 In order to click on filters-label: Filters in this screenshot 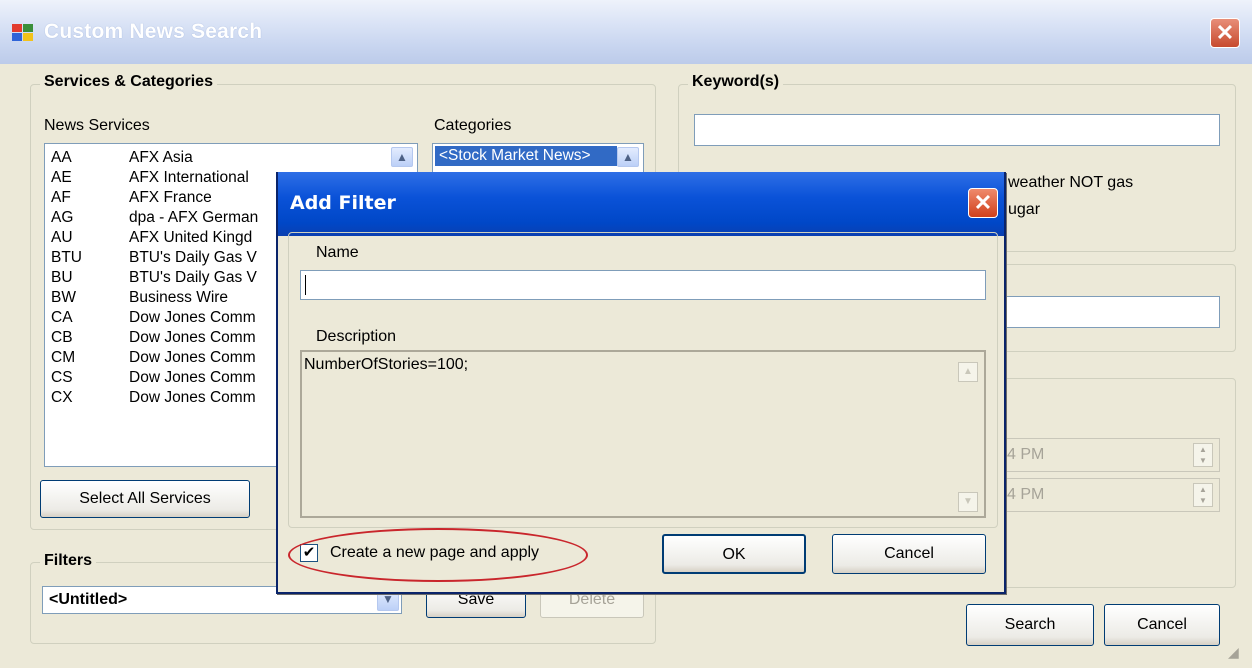, I will do `click(68, 561)`.